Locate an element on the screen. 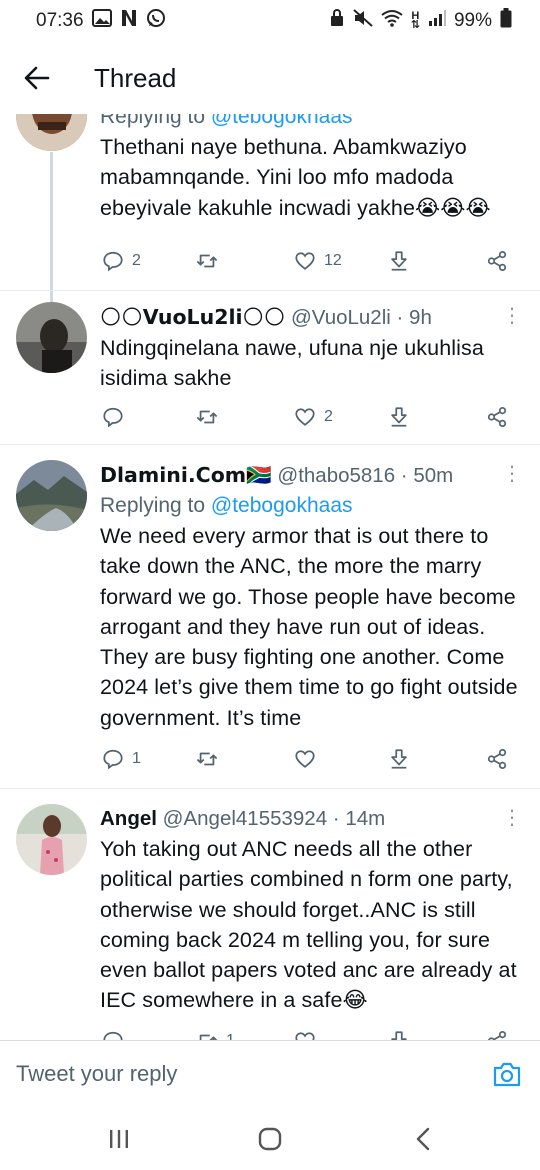 The image size is (540, 1170). lock-icon is located at coordinates (337, 21).